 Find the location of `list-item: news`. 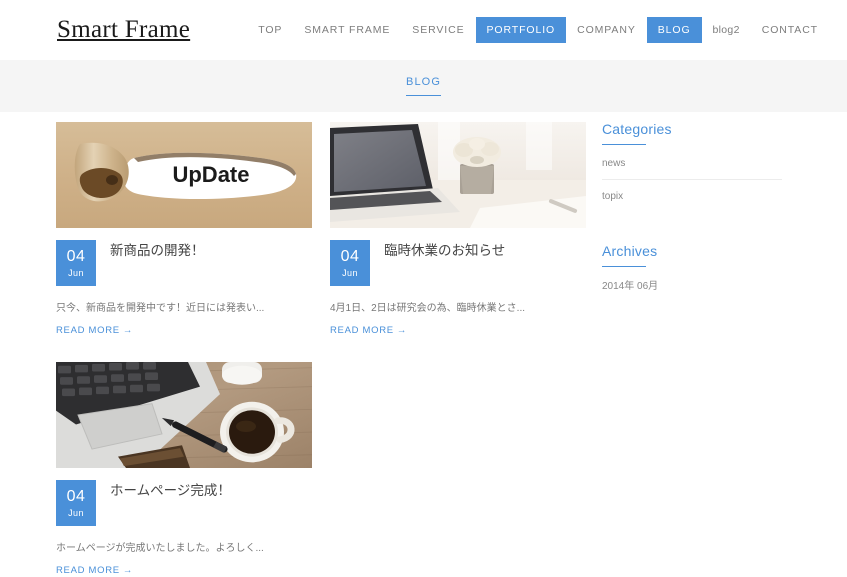

list-item: news is located at coordinates (692, 163).